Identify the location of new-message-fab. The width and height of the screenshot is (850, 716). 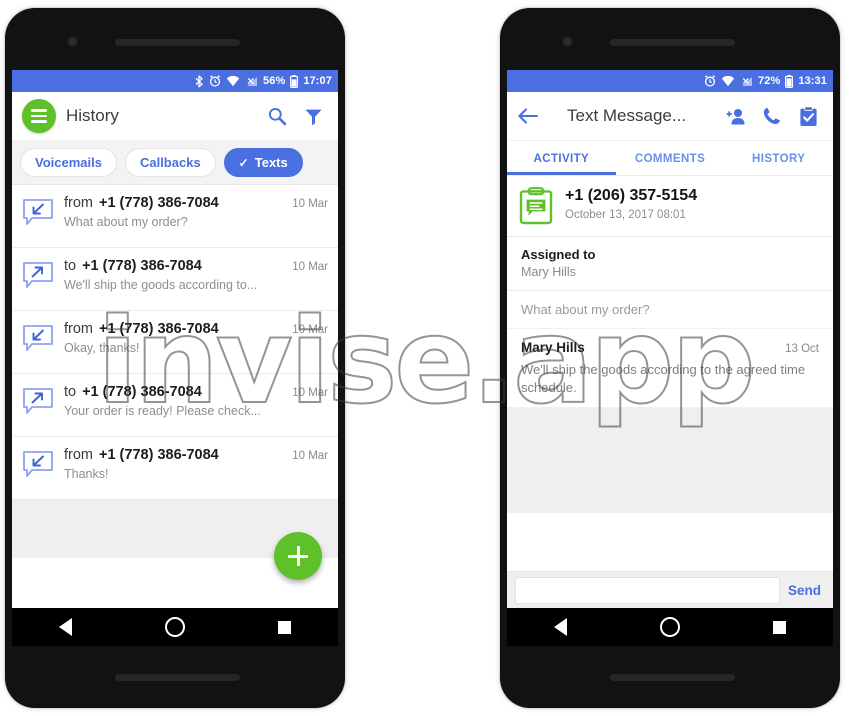
(298, 556).